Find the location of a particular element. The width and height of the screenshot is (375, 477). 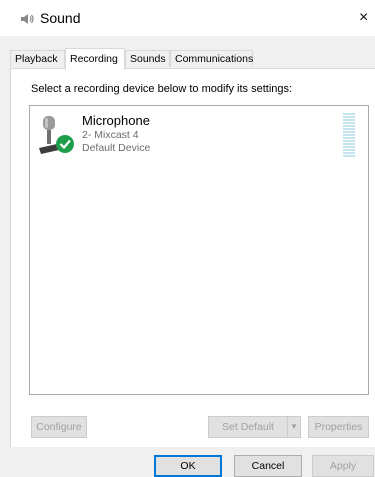

apply-button: Apply is located at coordinates (343, 466).